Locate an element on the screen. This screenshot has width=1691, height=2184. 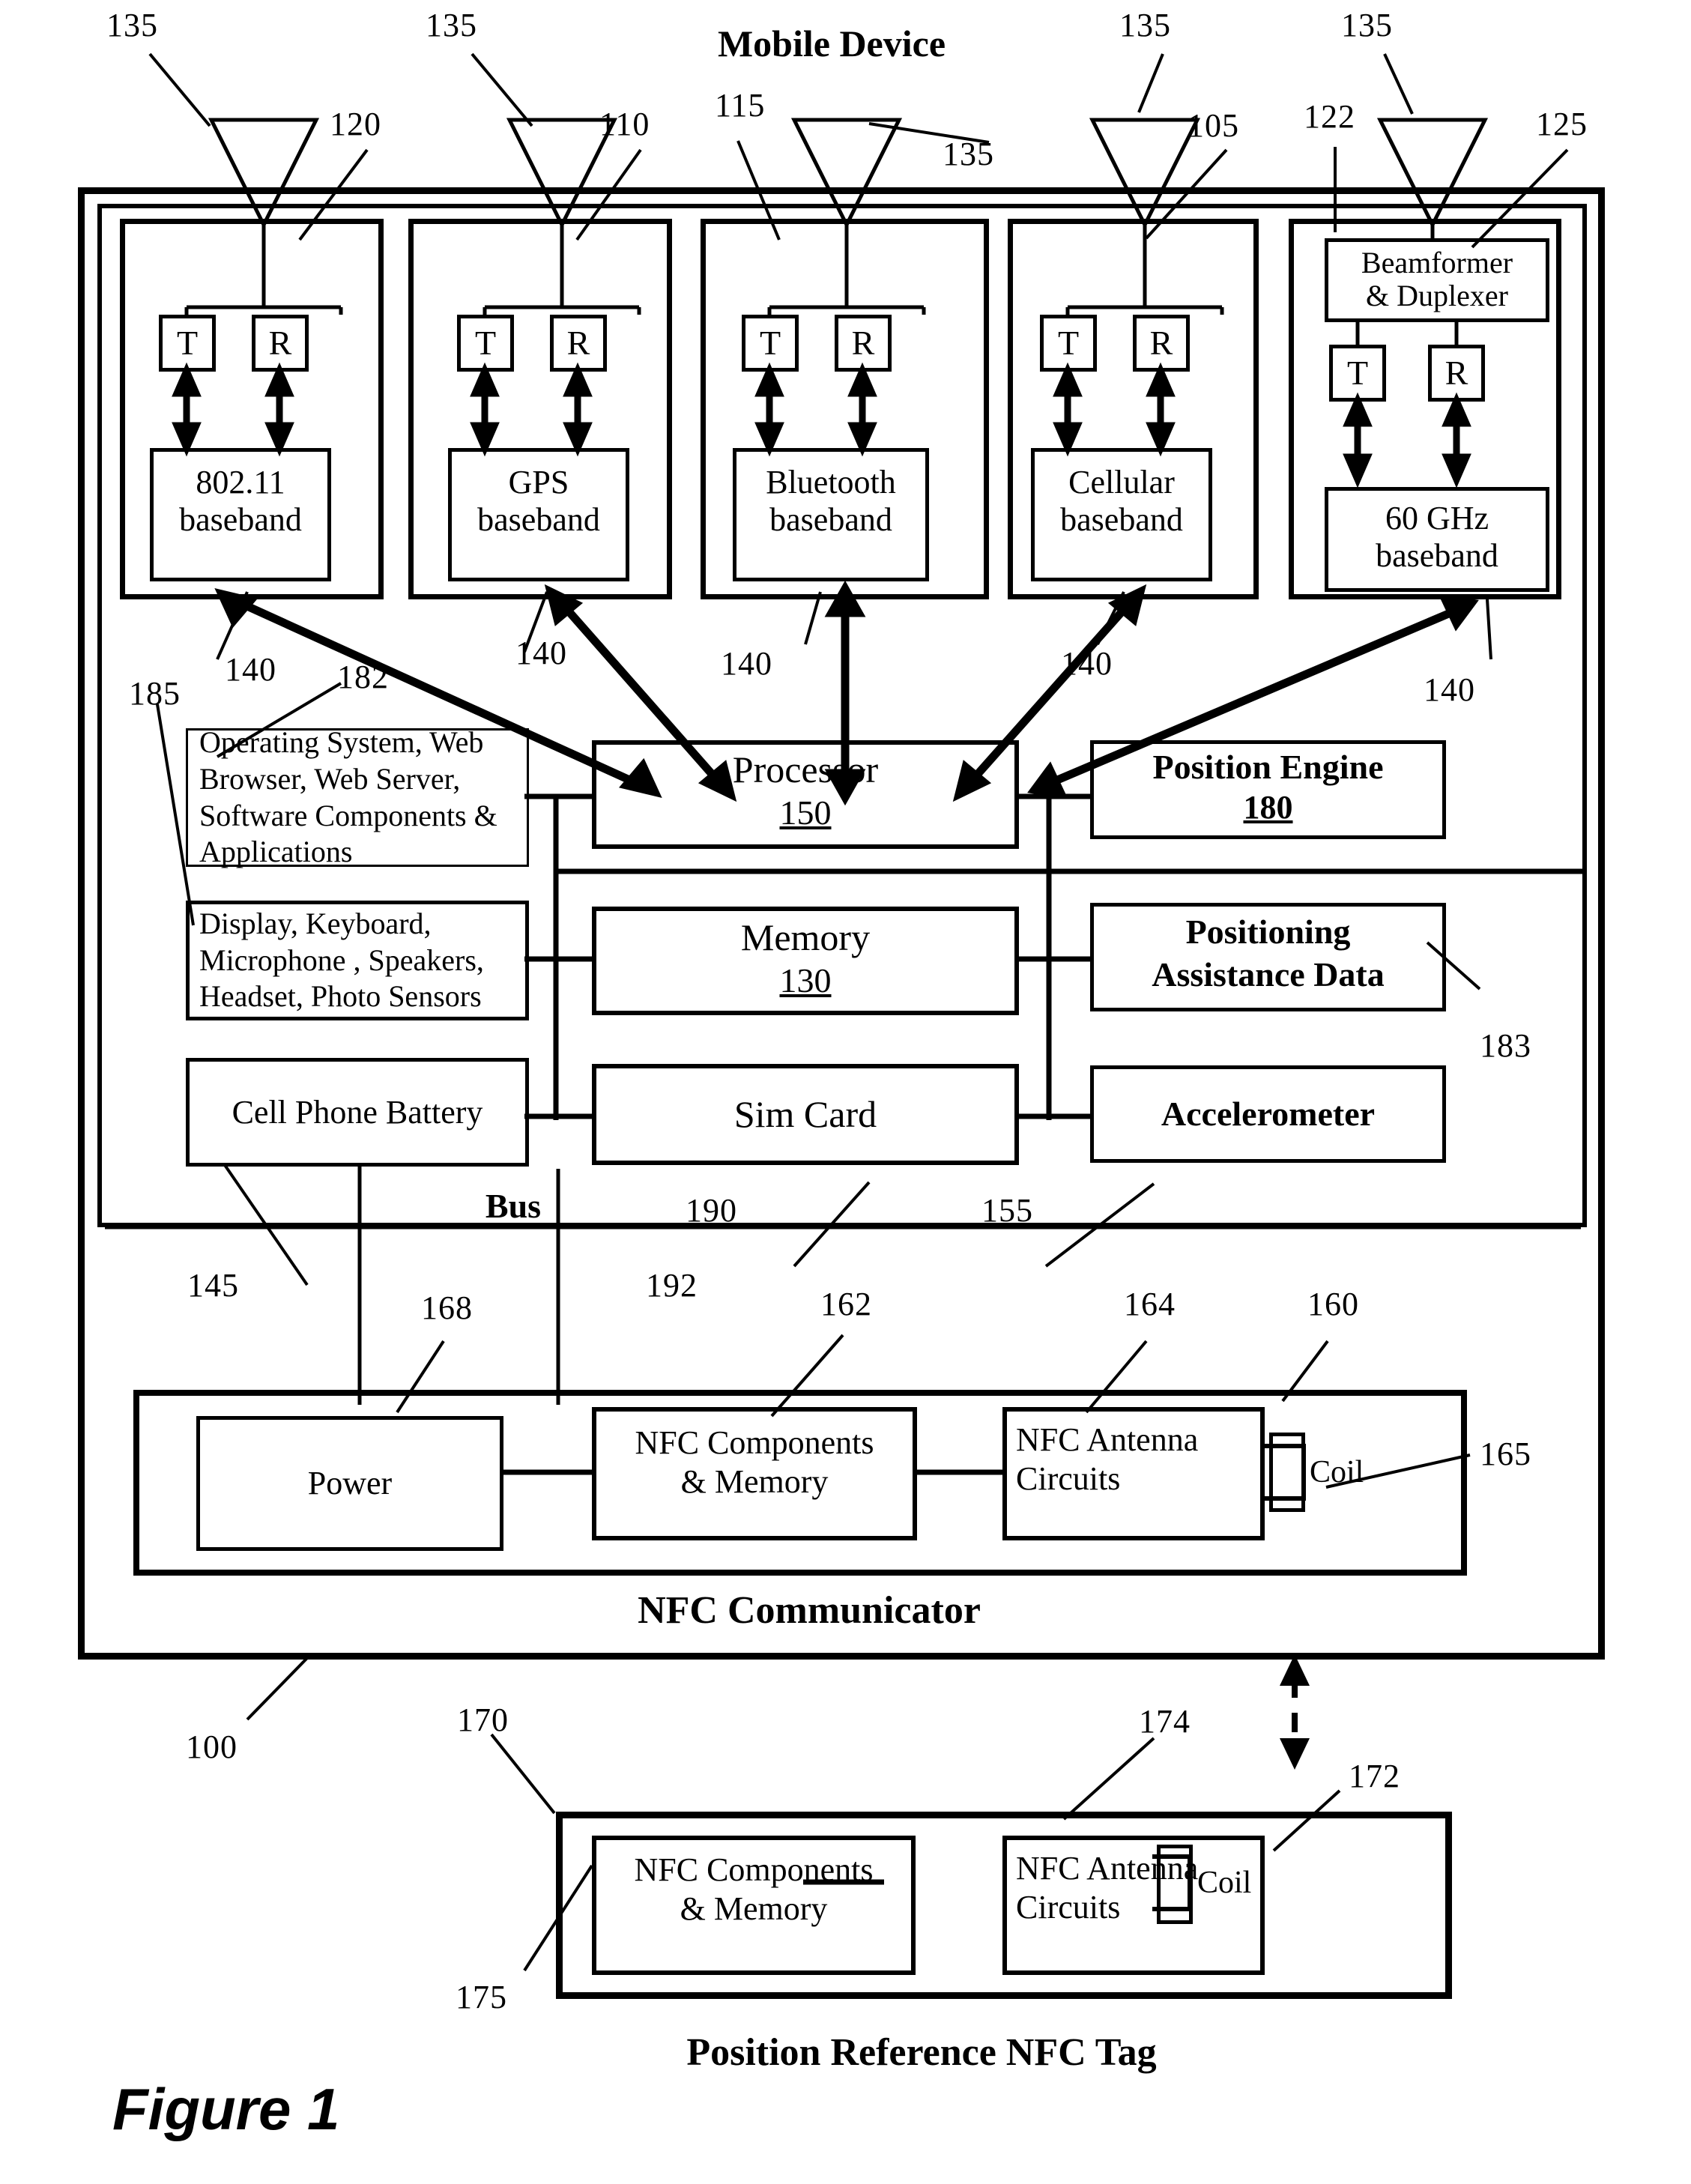
ref-192: 192 is located at coordinates (672, 1285).